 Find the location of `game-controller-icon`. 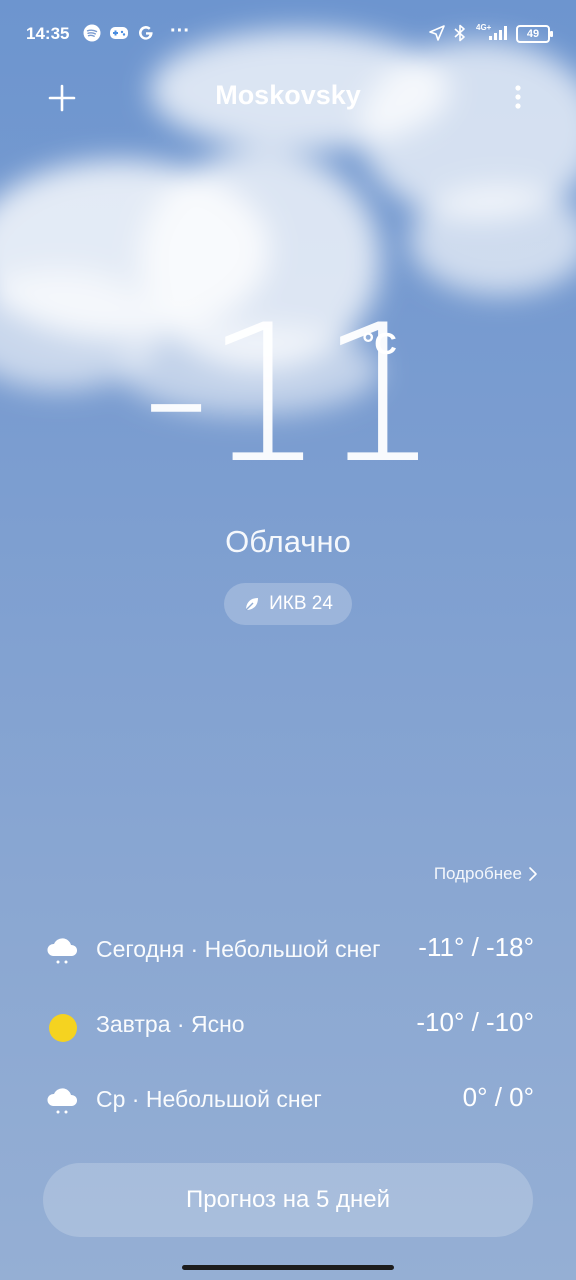

game-controller-icon is located at coordinates (119, 33).